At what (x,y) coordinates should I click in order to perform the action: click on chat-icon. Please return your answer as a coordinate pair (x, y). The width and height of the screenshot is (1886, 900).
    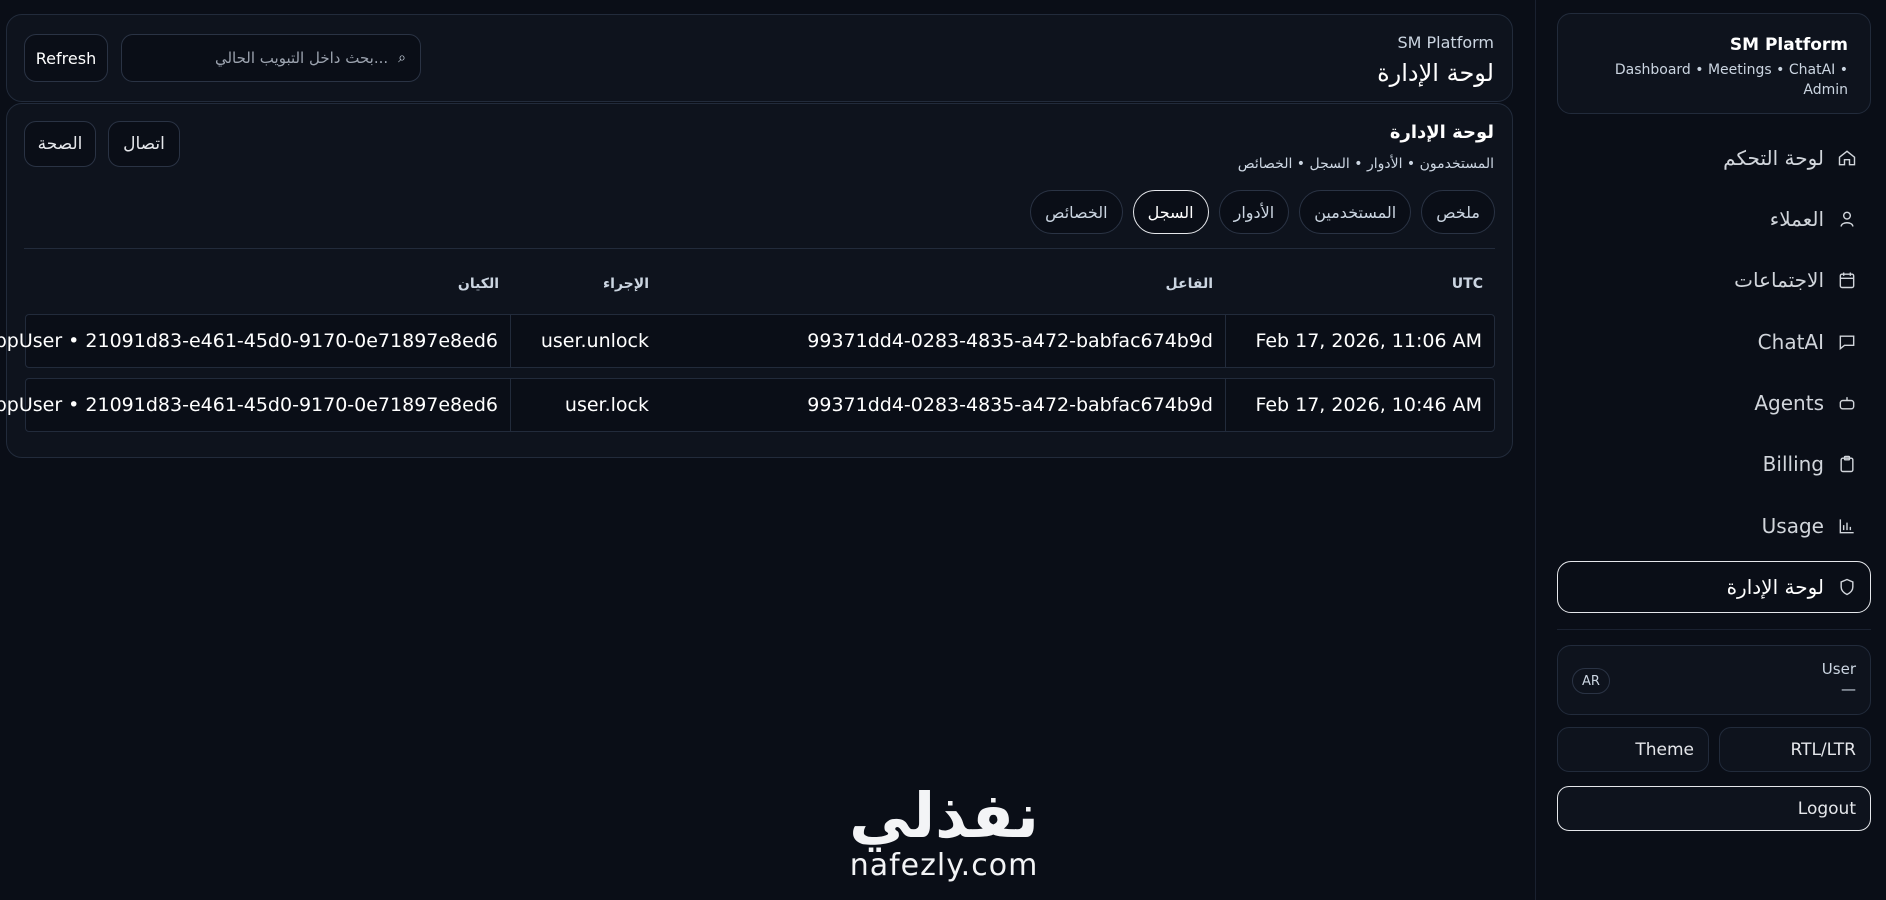
    Looking at the image, I should click on (1847, 342).